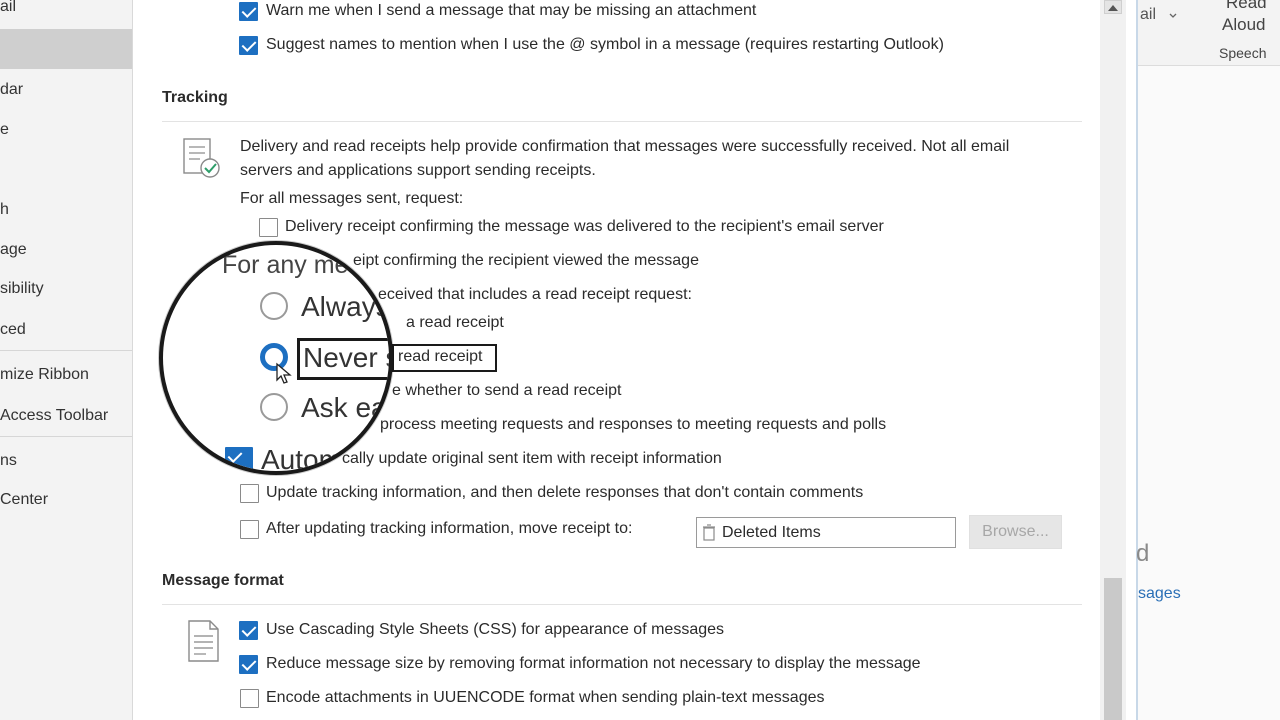 This screenshot has height=720, width=1280. Describe the element at coordinates (274, 407) in the screenshot. I see `magnified-ask-radio` at that location.